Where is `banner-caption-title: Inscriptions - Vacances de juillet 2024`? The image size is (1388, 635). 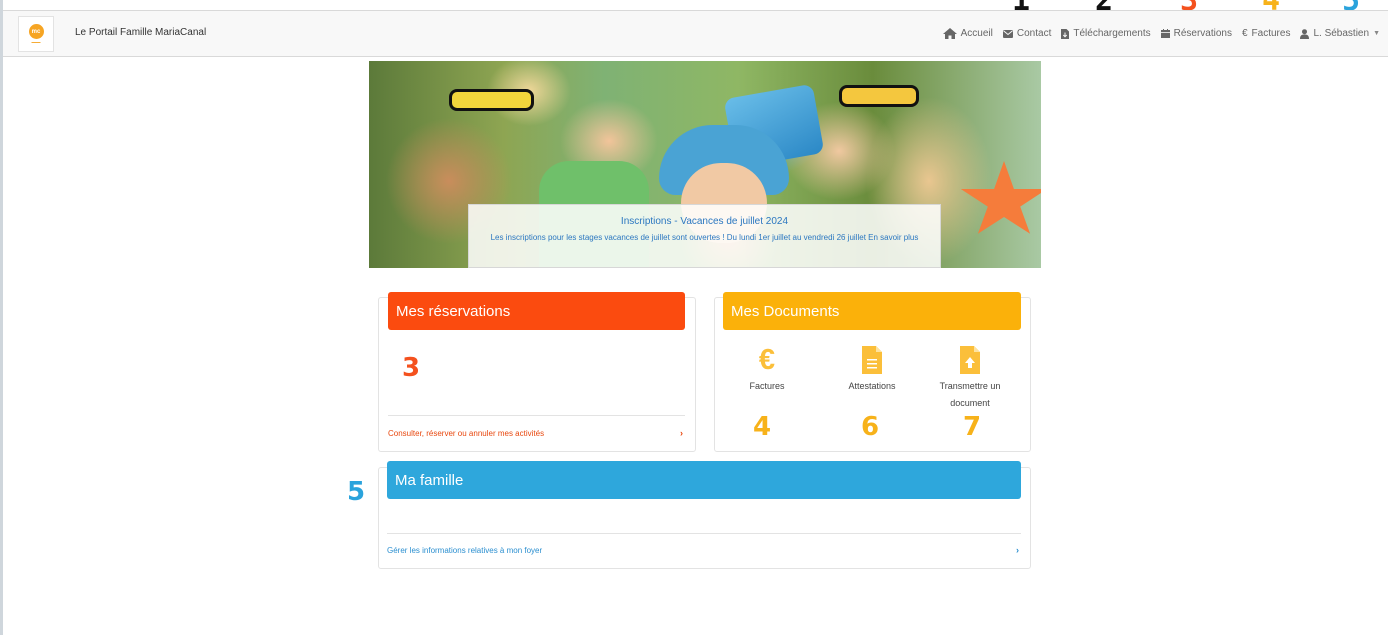
banner-caption-title: Inscriptions - Vacances de juillet 2024 is located at coordinates (704, 221).